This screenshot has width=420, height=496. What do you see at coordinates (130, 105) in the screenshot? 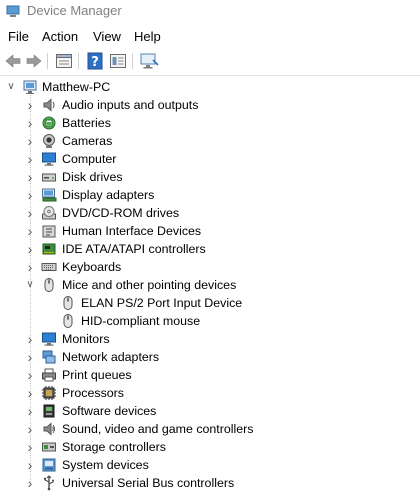
I see `tree-item-label: Audio inputs and outputs` at bounding box center [130, 105].